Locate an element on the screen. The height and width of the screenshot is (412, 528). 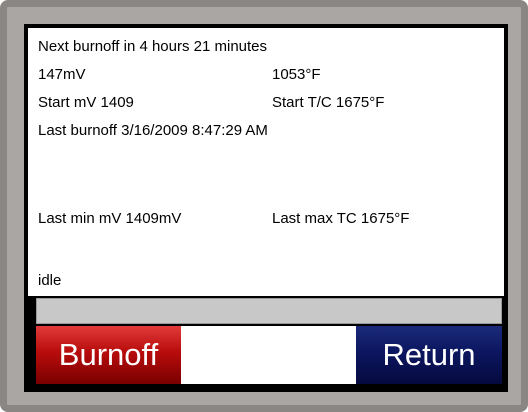
blank-button-area is located at coordinates (268, 355).